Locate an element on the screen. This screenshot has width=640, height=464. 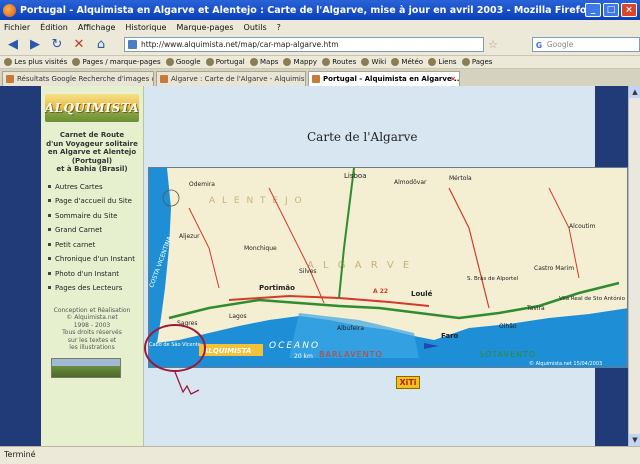
landscape-photo is located at coordinates (86, 367).